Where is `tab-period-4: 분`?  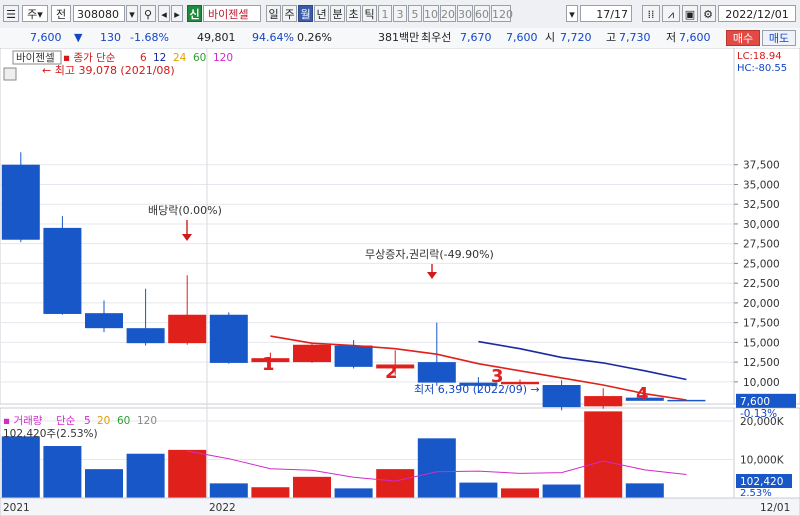 tab-period-4: 분 is located at coordinates (337, 13).